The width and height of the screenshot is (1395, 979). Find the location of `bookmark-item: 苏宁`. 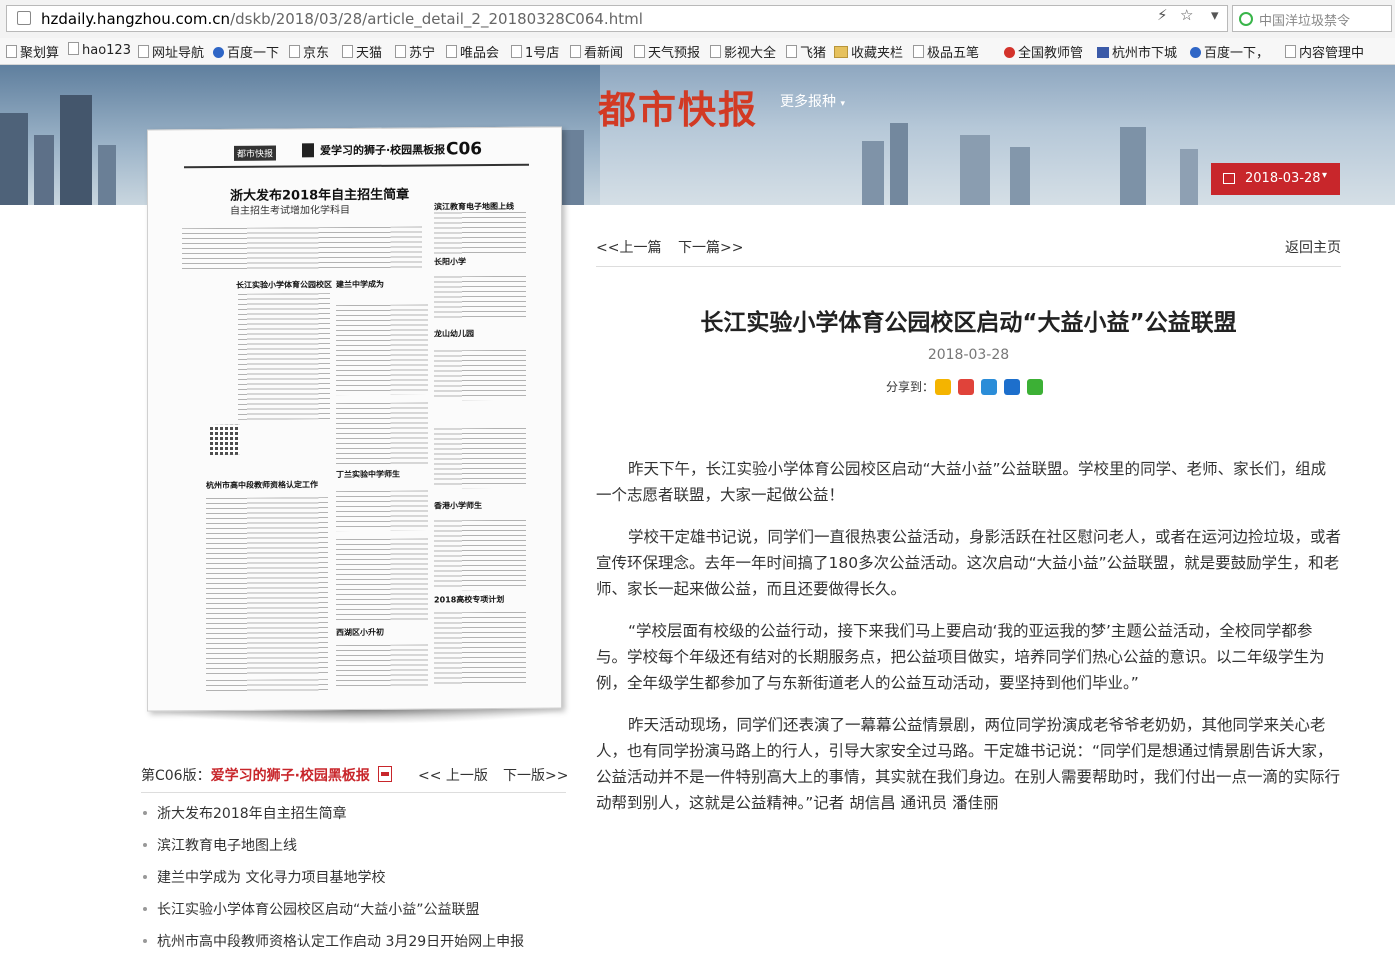

bookmark-item: 苏宁 is located at coordinates (415, 51).